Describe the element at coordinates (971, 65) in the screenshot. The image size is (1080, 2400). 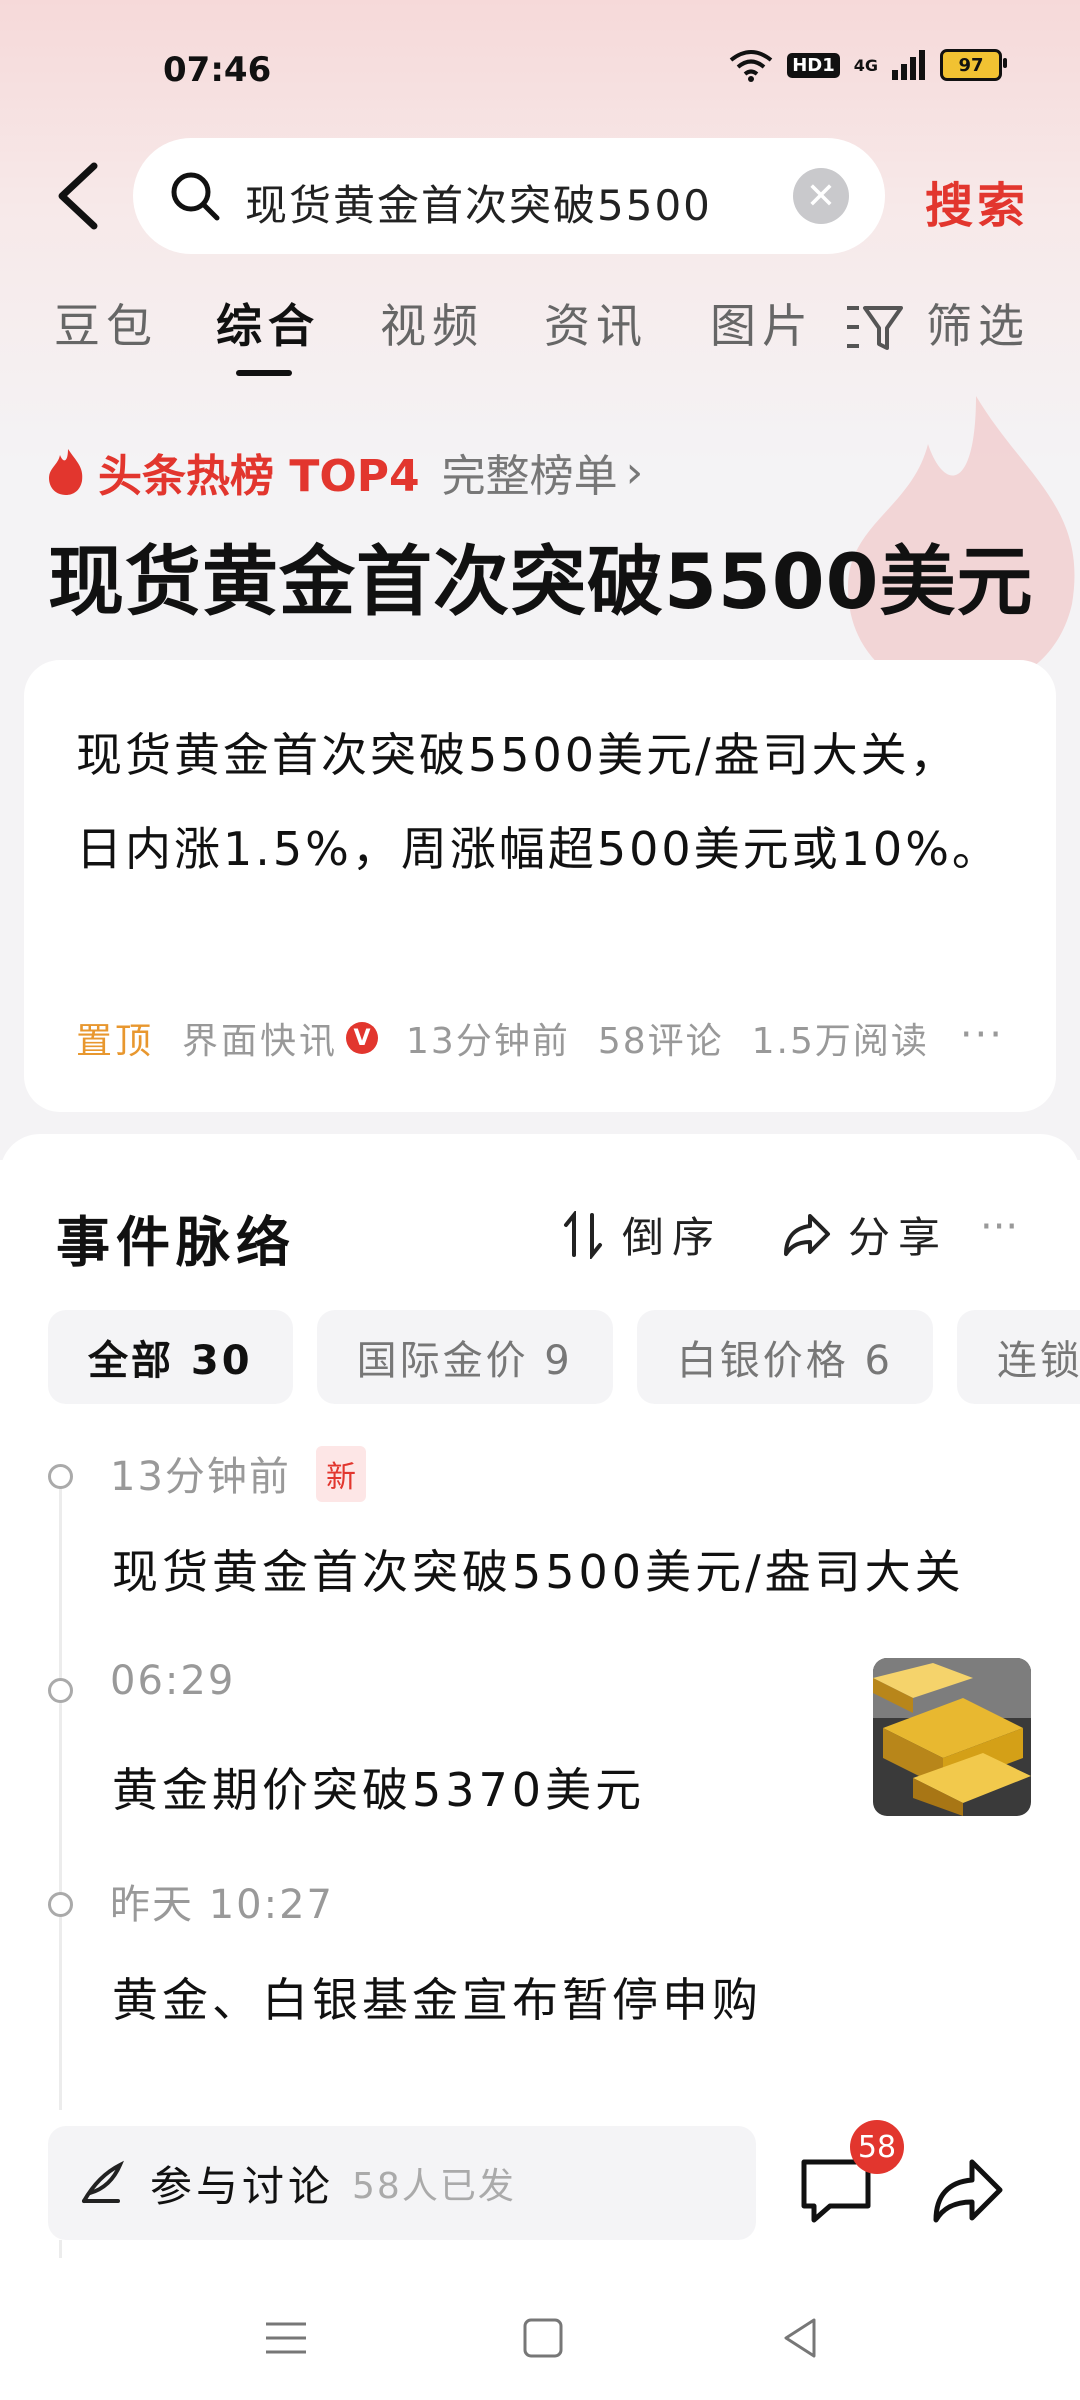
I see `battery-level: 97` at that location.